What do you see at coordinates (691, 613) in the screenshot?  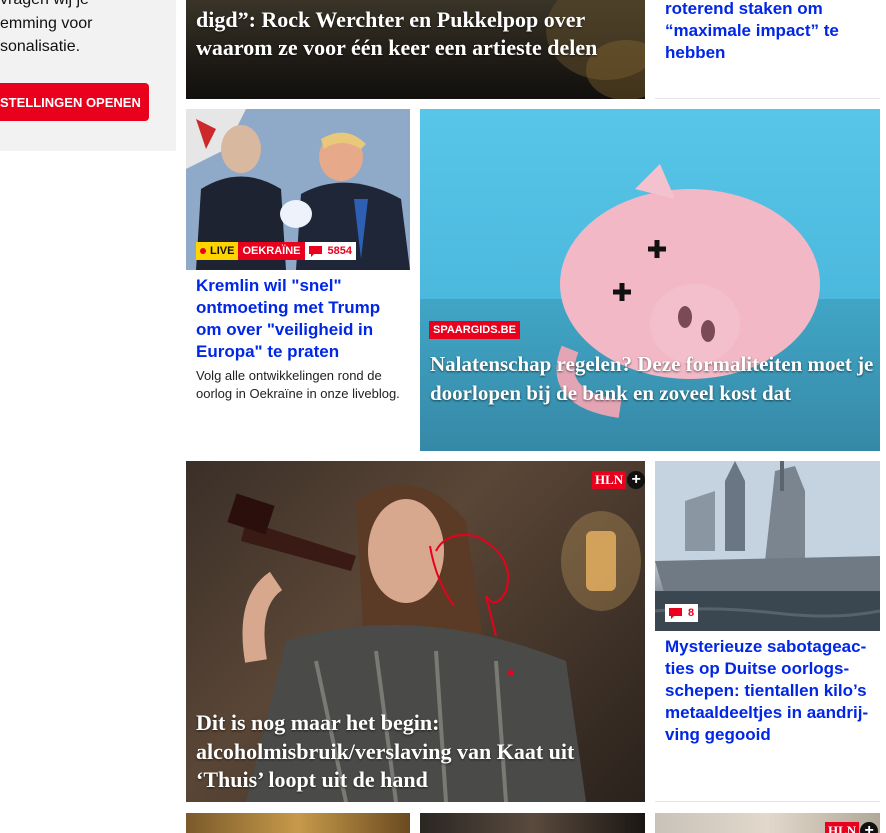 I see `ships-comment-count: 8` at bounding box center [691, 613].